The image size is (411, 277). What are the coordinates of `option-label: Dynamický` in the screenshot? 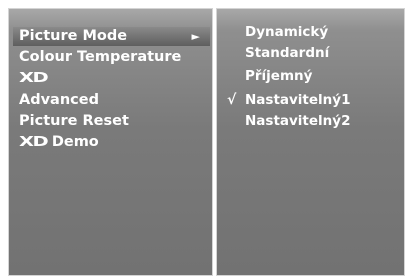 It's located at (287, 32).